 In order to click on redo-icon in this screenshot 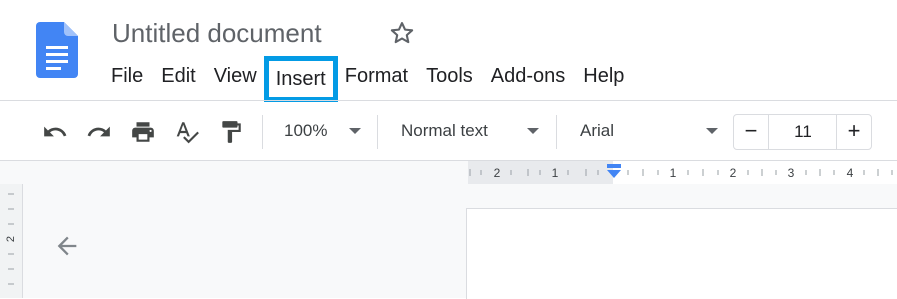, I will do `click(99, 132)`.